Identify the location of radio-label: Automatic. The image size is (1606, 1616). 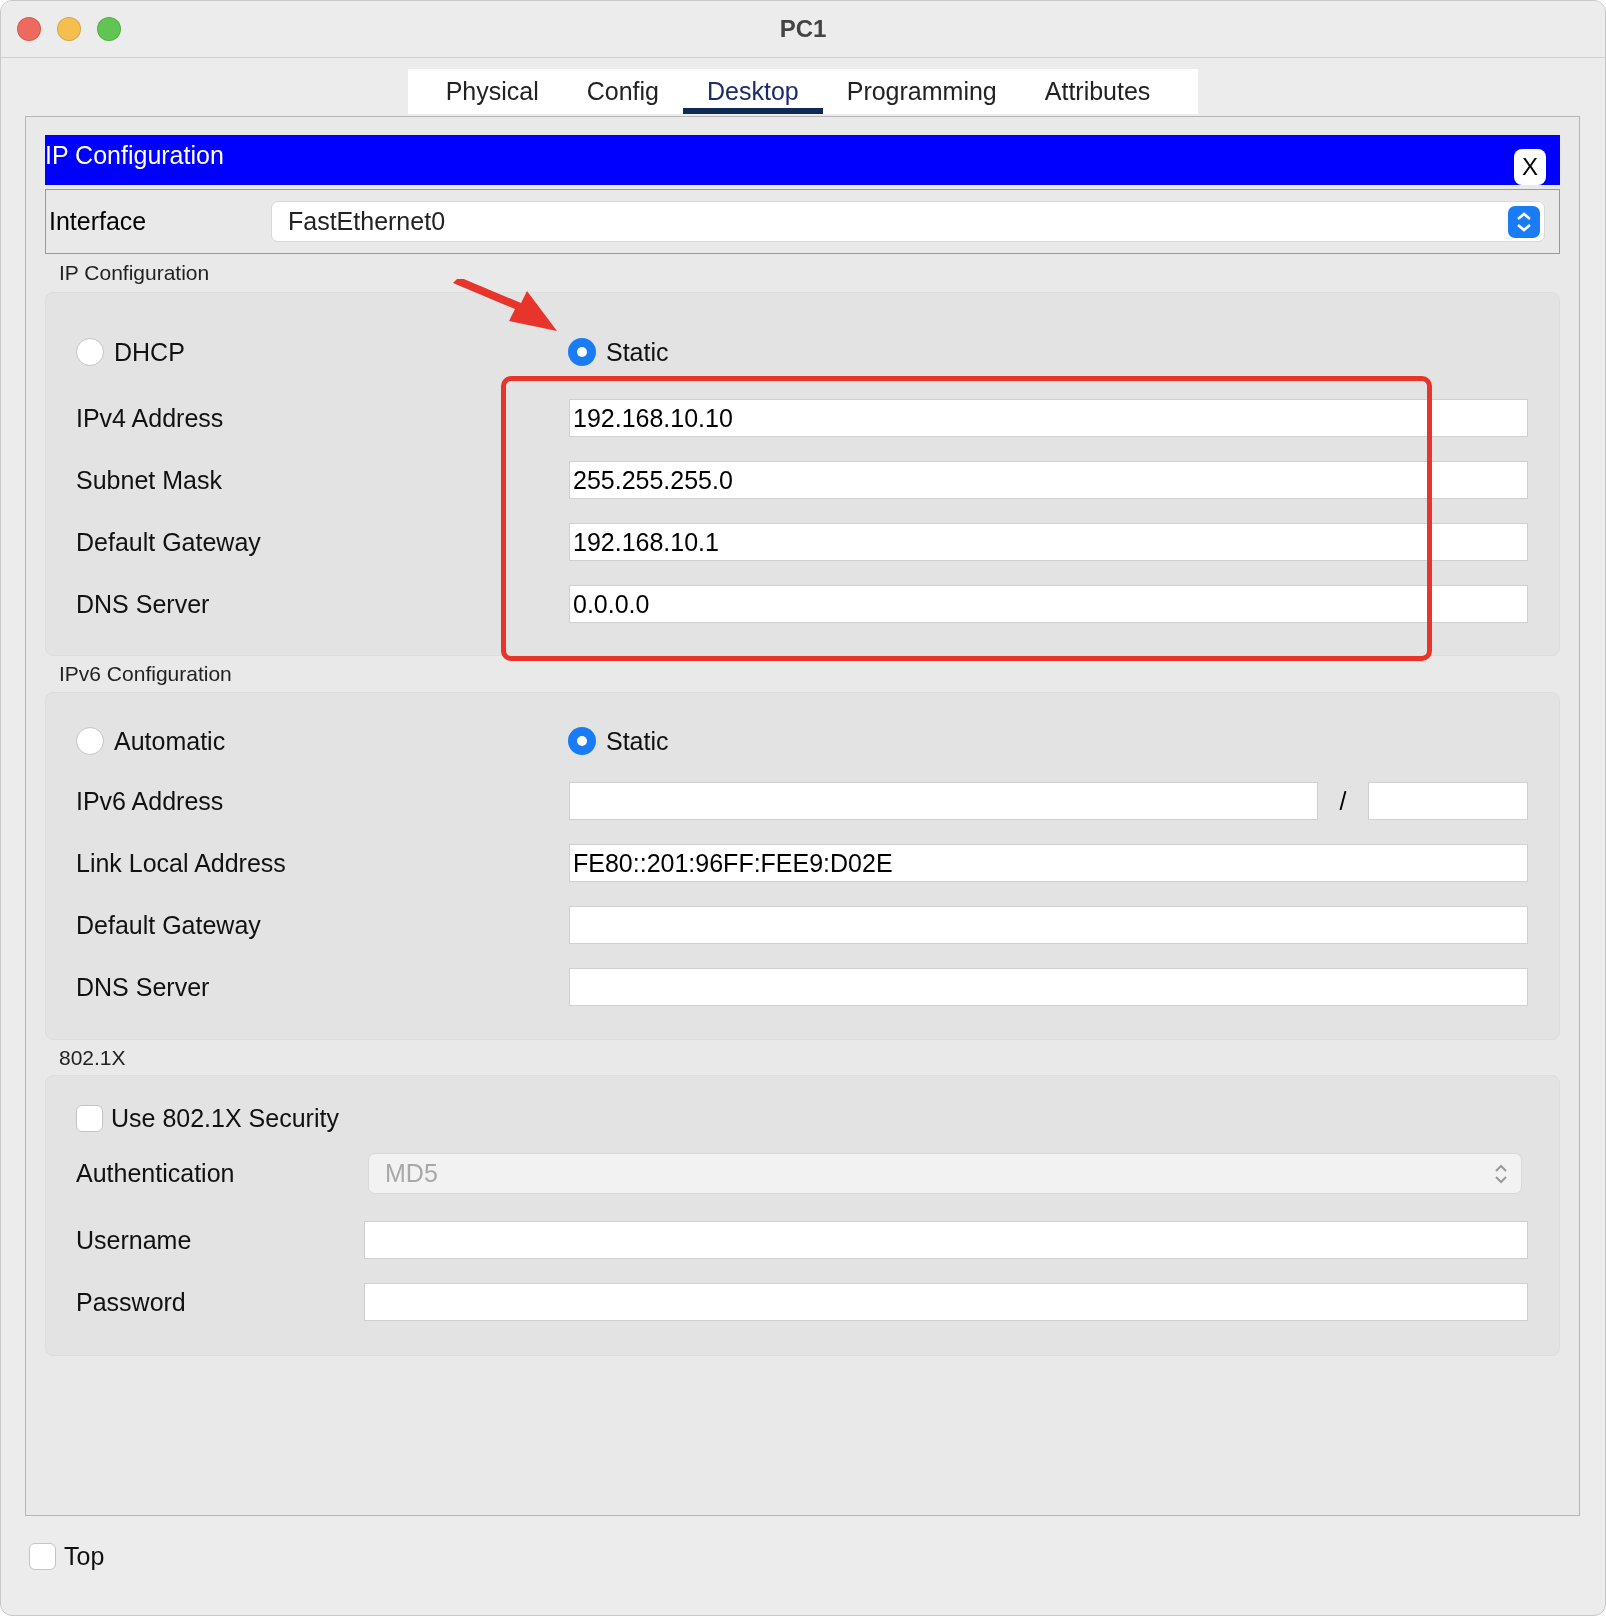
(170, 741).